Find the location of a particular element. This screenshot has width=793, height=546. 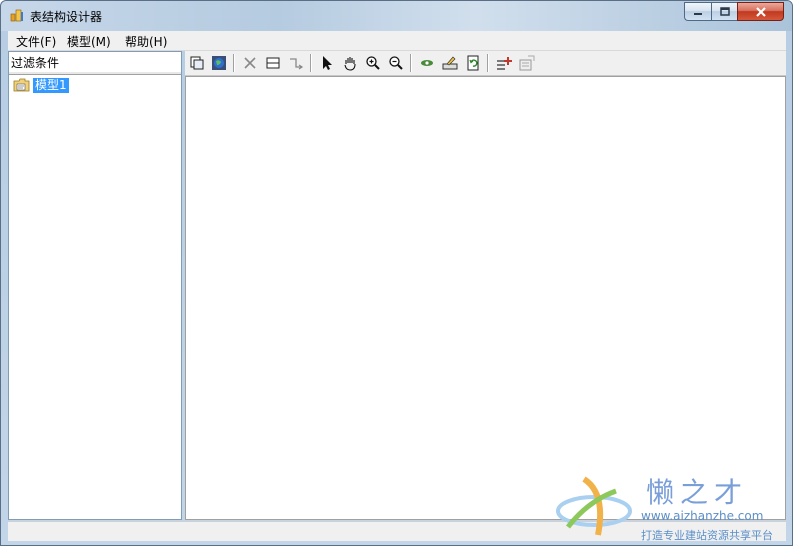

watermark-logo-icon is located at coordinates (594, 506).